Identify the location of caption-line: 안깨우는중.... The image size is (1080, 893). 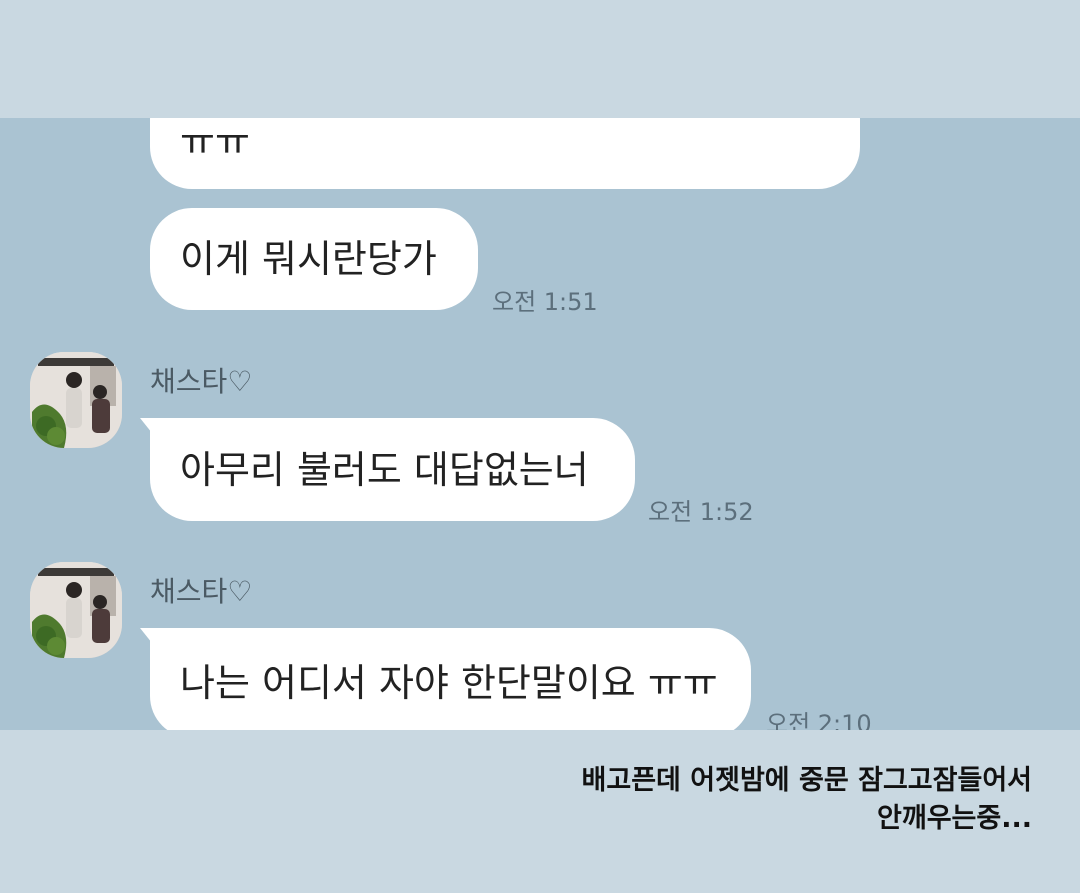
(954, 818).